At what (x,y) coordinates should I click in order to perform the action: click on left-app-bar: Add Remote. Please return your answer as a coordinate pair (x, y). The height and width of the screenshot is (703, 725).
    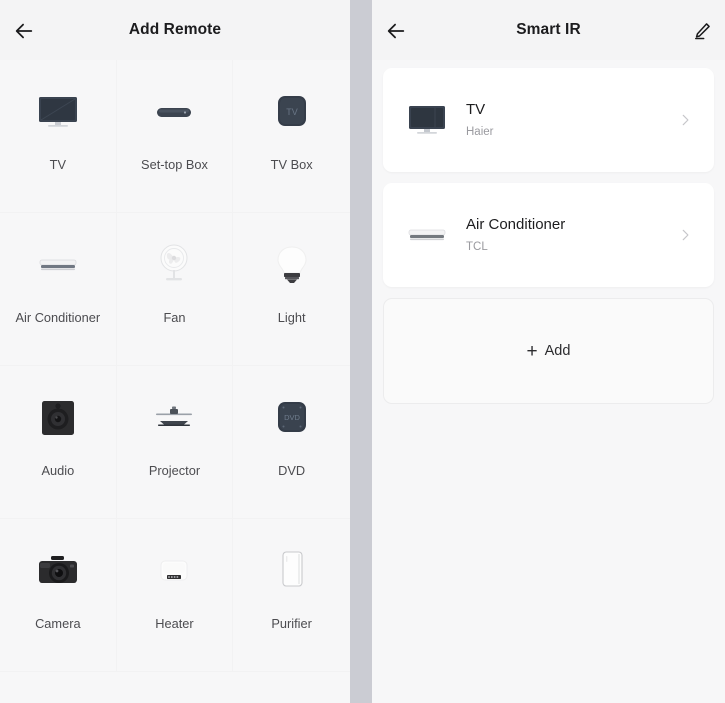
    Looking at the image, I should click on (175, 30).